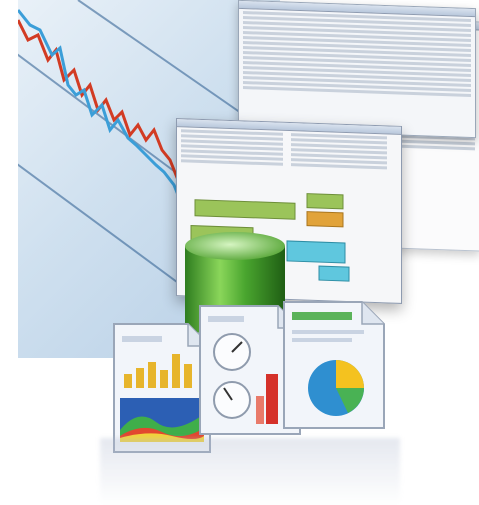 This screenshot has width=479, height=505. Describe the element at coordinates (339, 151) in the screenshot. I see `window-table-panel` at that location.